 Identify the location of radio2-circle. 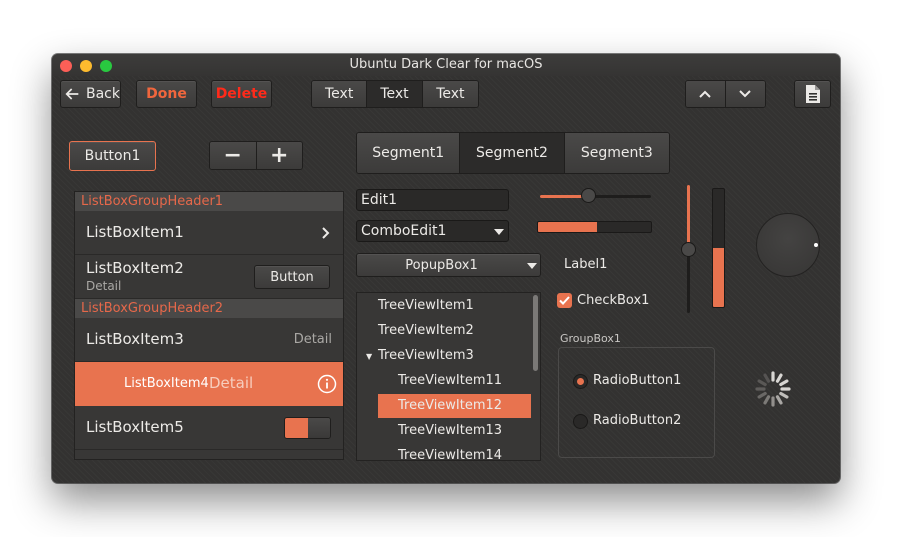
(580, 421).